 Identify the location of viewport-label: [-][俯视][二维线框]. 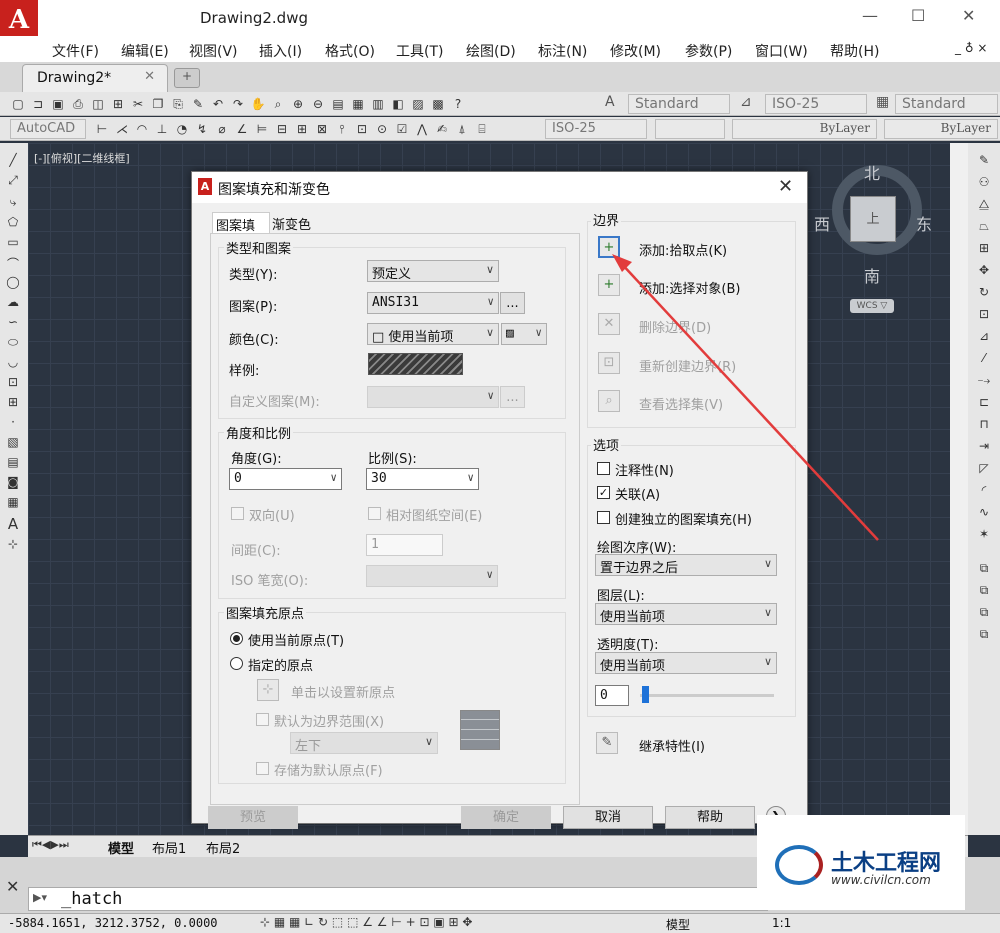
(82, 158).